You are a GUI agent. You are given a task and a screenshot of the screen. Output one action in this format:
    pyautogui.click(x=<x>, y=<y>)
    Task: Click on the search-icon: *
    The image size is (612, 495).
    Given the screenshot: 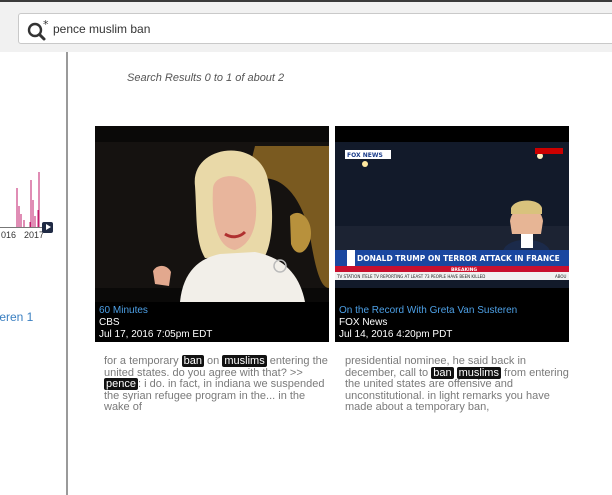 What is the action you would take?
    pyautogui.click(x=39, y=30)
    